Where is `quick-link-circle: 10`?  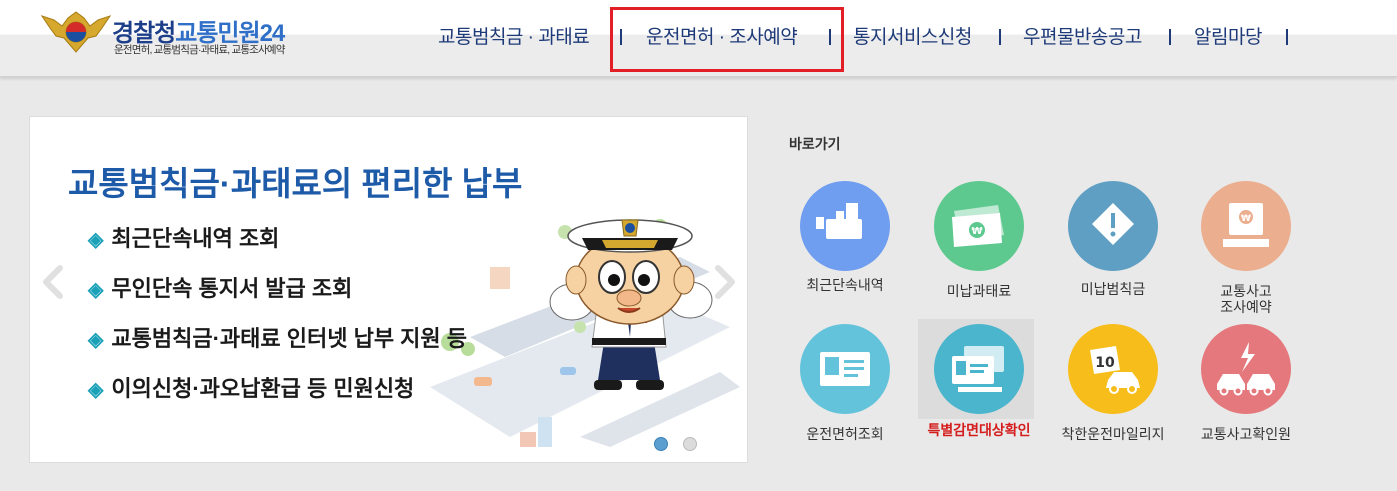 quick-link-circle: 10 is located at coordinates (1113, 369).